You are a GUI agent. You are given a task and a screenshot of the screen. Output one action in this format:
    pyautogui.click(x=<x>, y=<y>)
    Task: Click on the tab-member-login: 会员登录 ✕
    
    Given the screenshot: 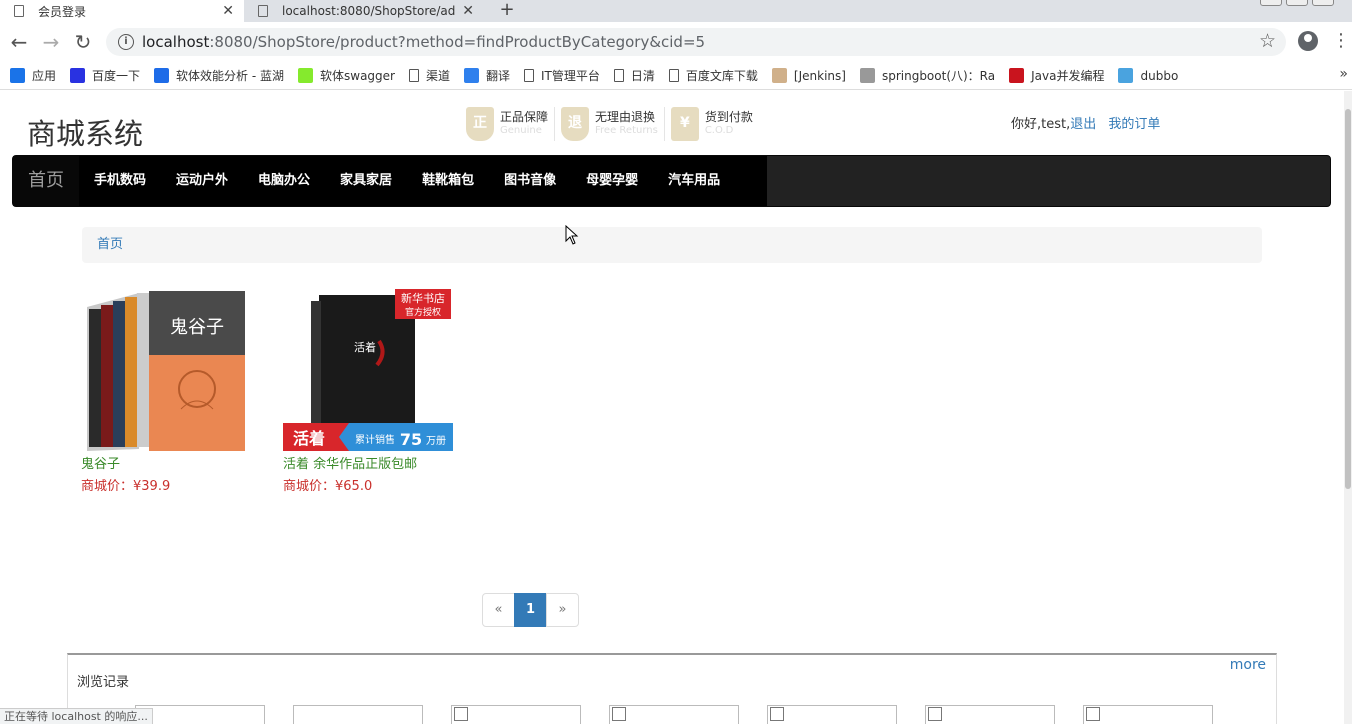 What is the action you would take?
    pyautogui.click(x=122, y=11)
    